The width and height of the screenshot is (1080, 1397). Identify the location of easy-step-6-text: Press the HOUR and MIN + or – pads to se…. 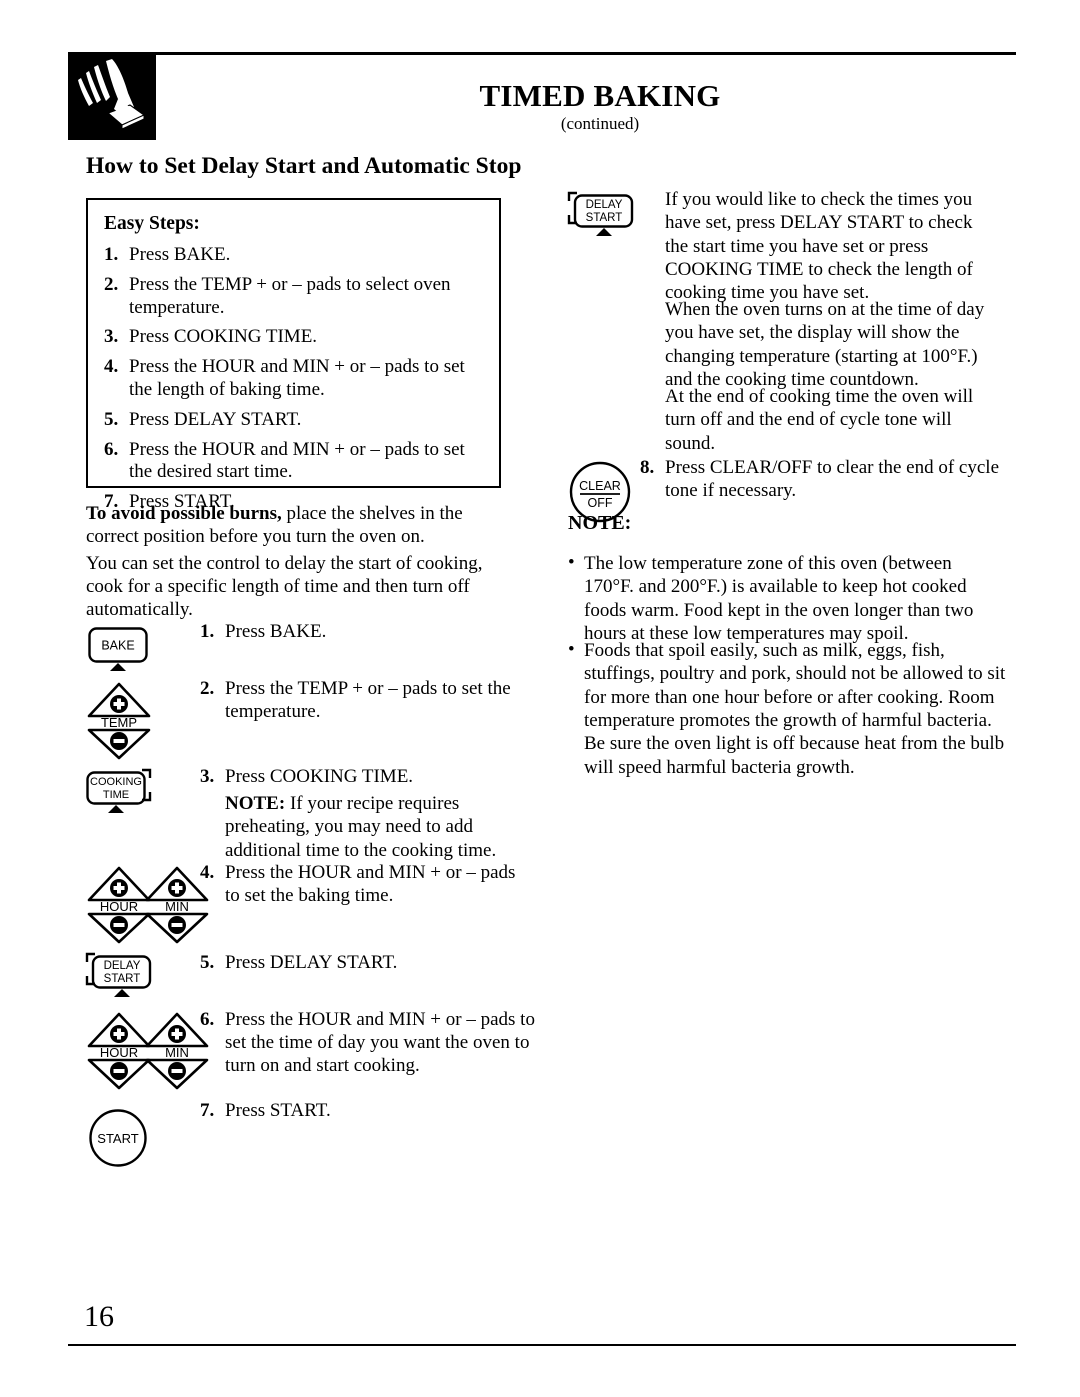
(297, 460).